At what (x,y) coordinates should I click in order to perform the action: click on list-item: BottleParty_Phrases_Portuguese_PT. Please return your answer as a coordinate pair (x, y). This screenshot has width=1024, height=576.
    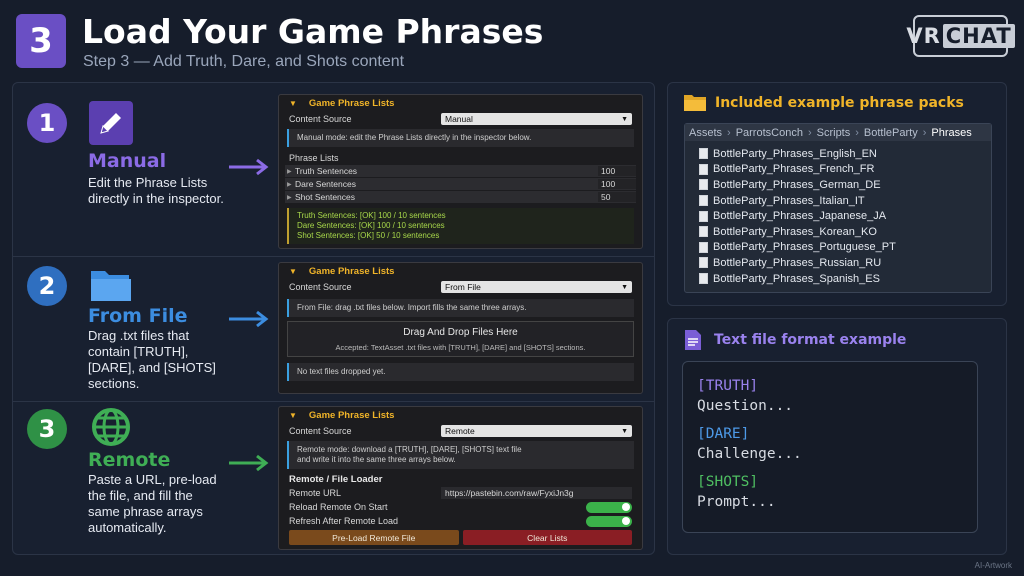
    Looking at the image, I should click on (838, 248).